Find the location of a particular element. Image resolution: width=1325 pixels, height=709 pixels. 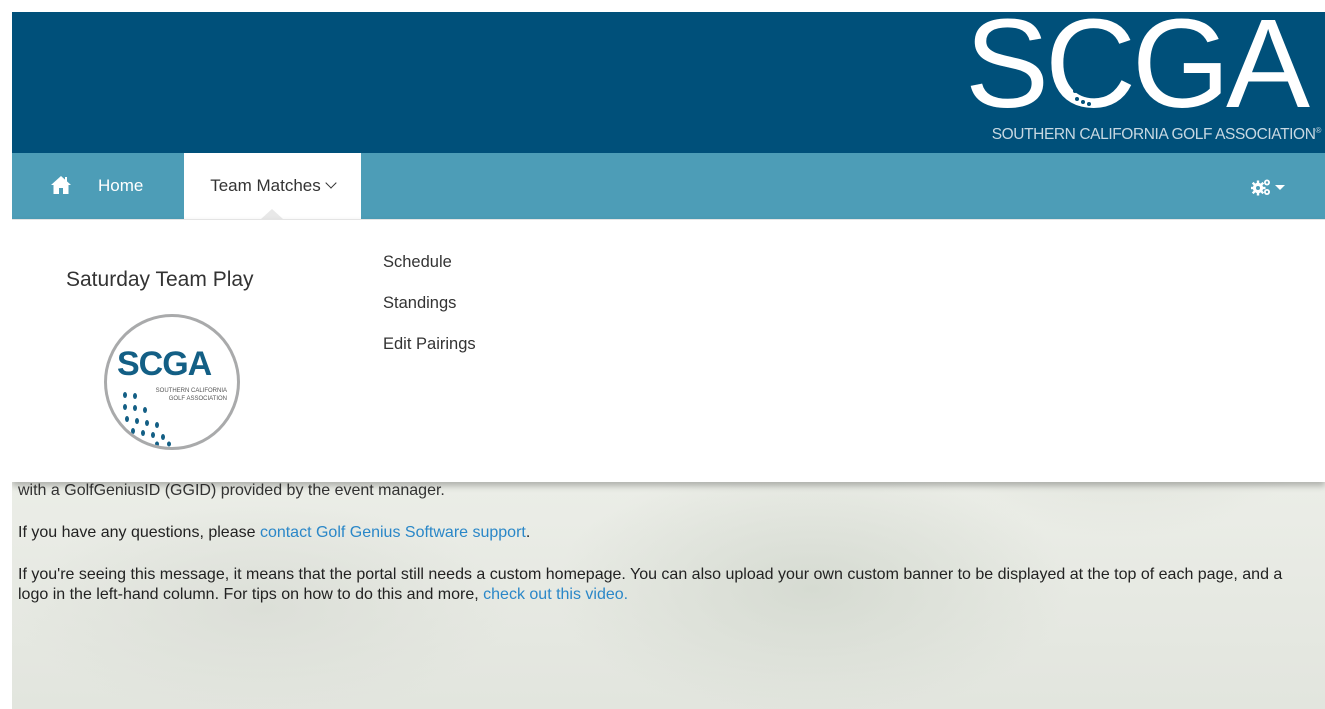

nav-home-link: Home is located at coordinates (120, 186).